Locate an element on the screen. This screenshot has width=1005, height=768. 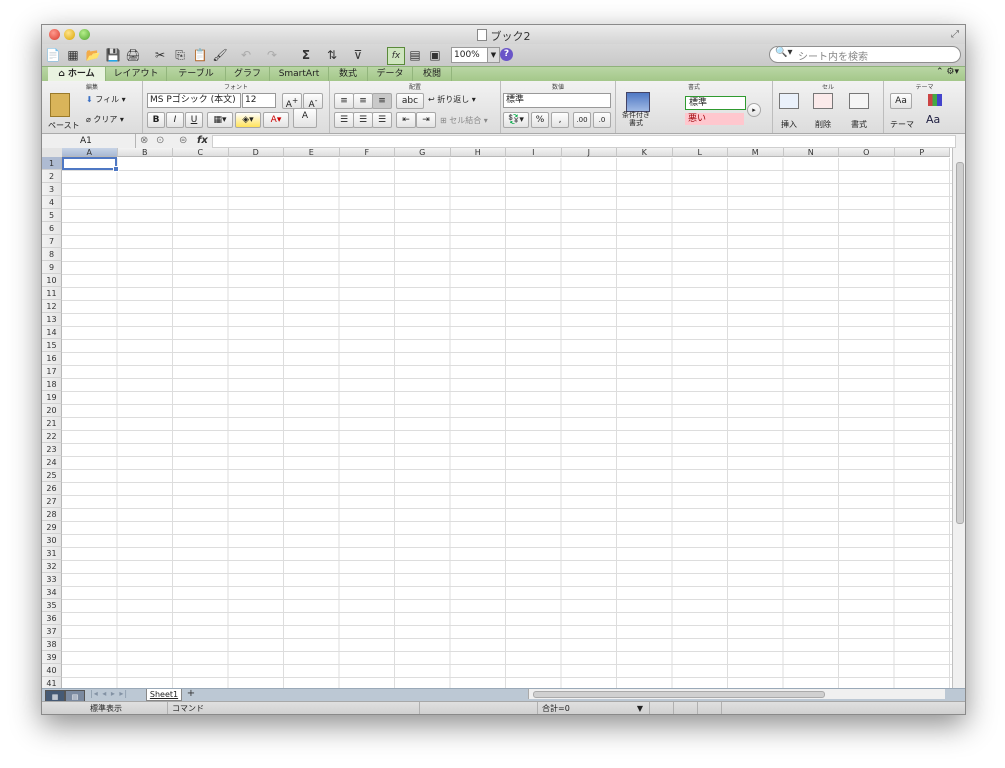
comma-button: , is located at coordinates (560, 120).